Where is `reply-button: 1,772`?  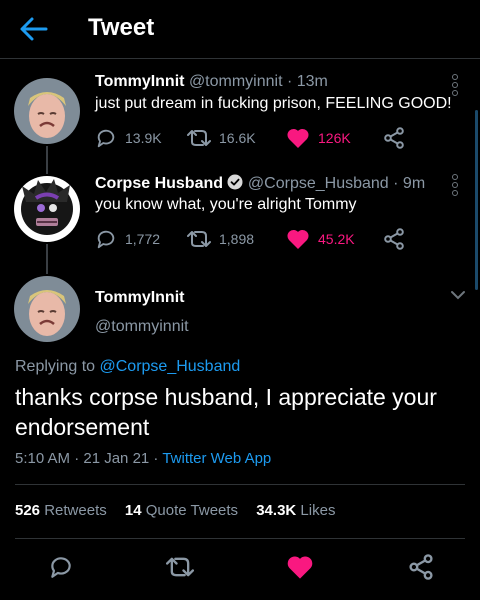 reply-button: 1,772 is located at coordinates (127, 239).